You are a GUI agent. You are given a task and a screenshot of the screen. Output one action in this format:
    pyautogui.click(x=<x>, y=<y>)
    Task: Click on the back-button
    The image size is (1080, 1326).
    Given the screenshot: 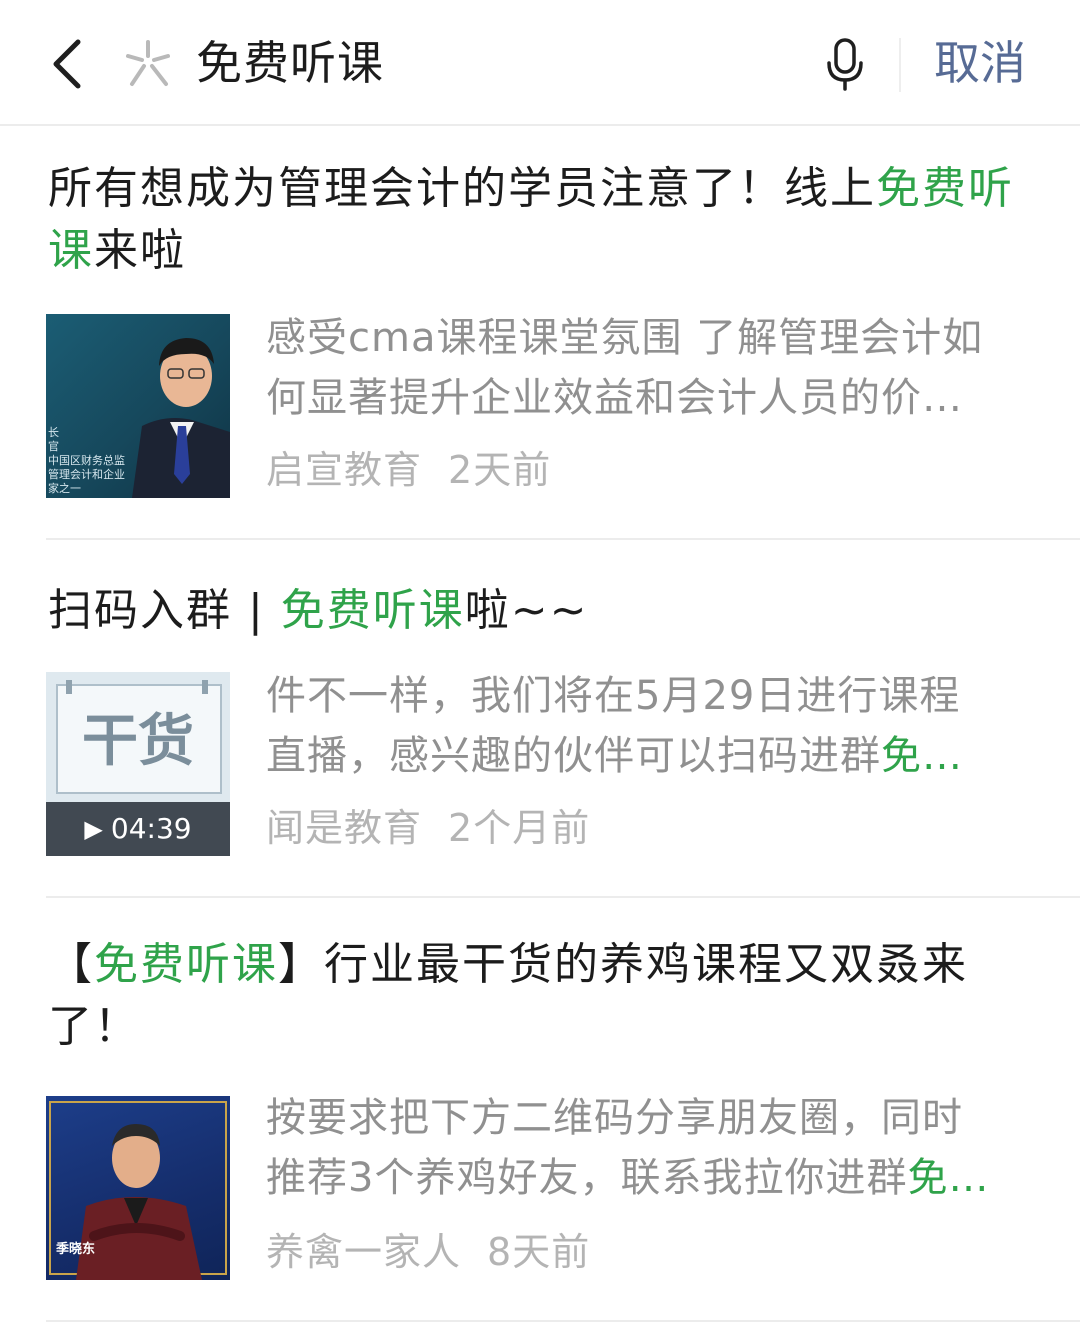 What is the action you would take?
    pyautogui.click(x=66, y=64)
    